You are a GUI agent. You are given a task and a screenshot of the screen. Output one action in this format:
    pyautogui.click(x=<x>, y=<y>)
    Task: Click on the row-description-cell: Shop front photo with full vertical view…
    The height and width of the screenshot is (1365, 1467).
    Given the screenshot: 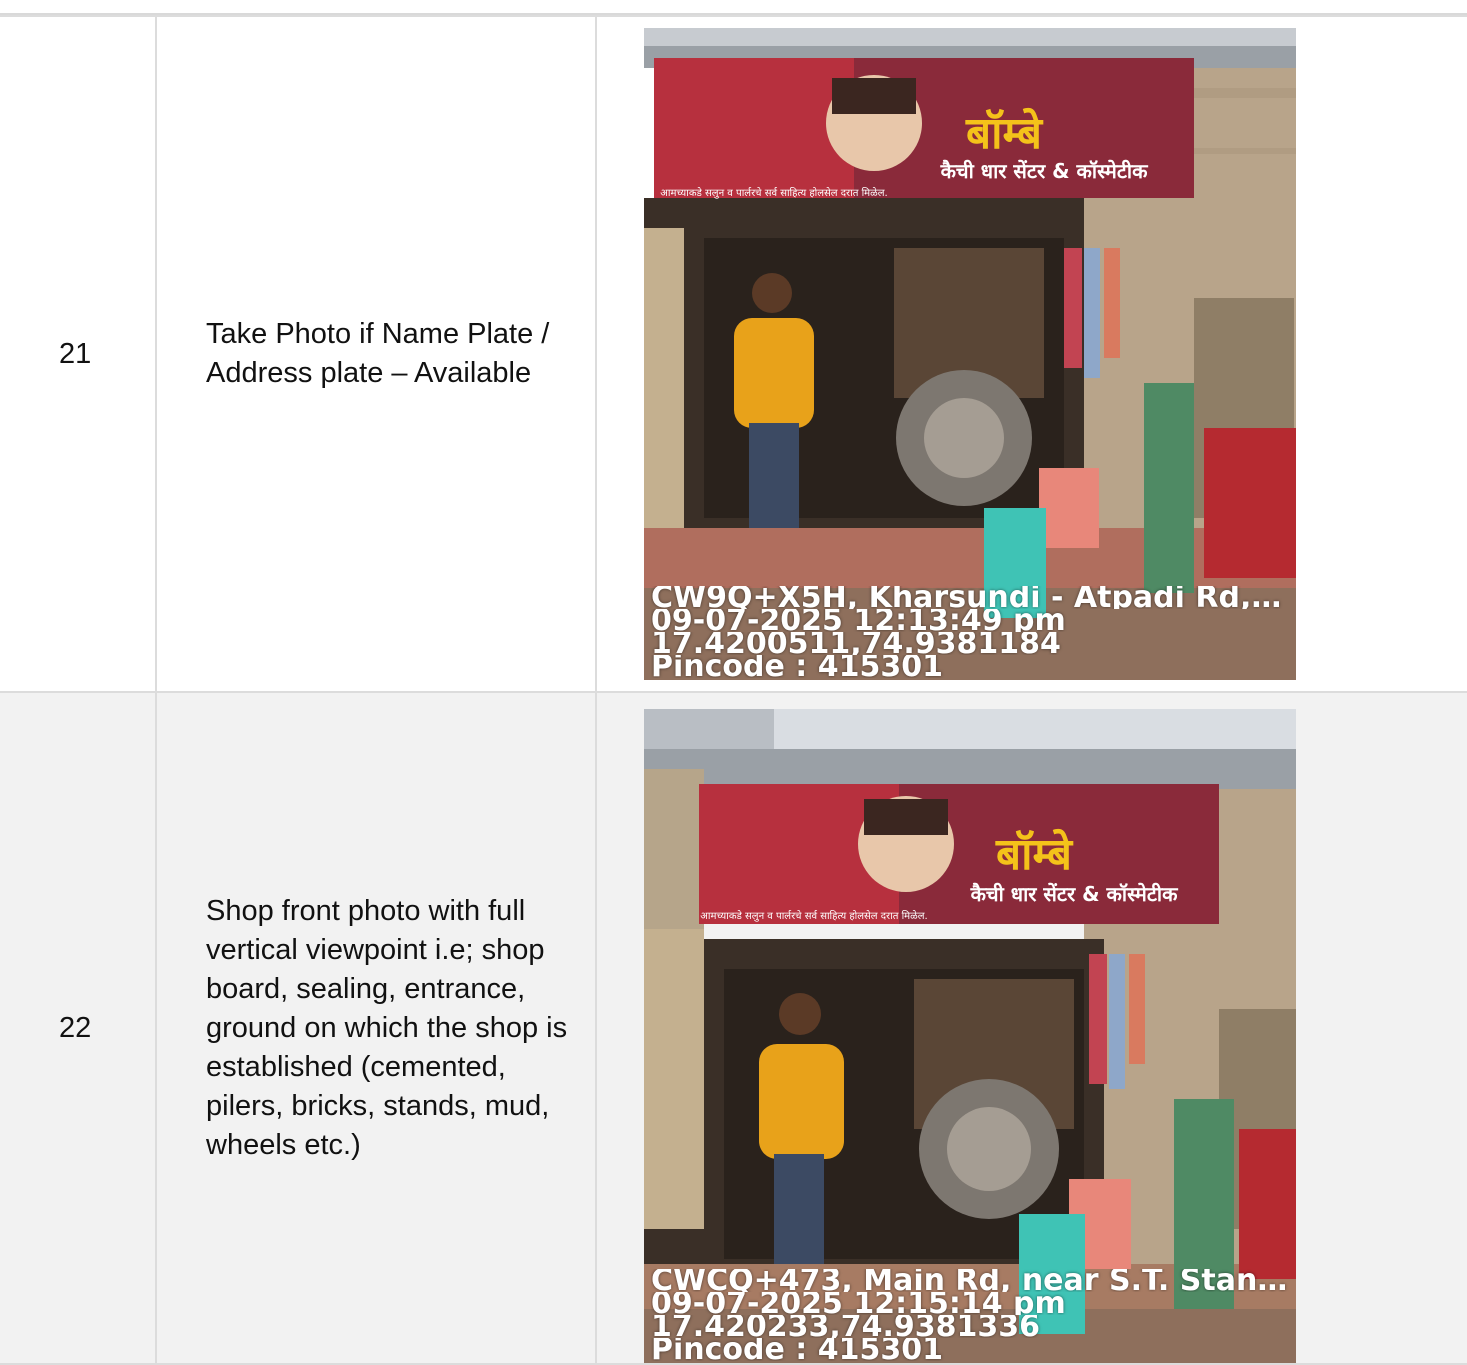 What is the action you would take?
    pyautogui.click(x=376, y=1028)
    